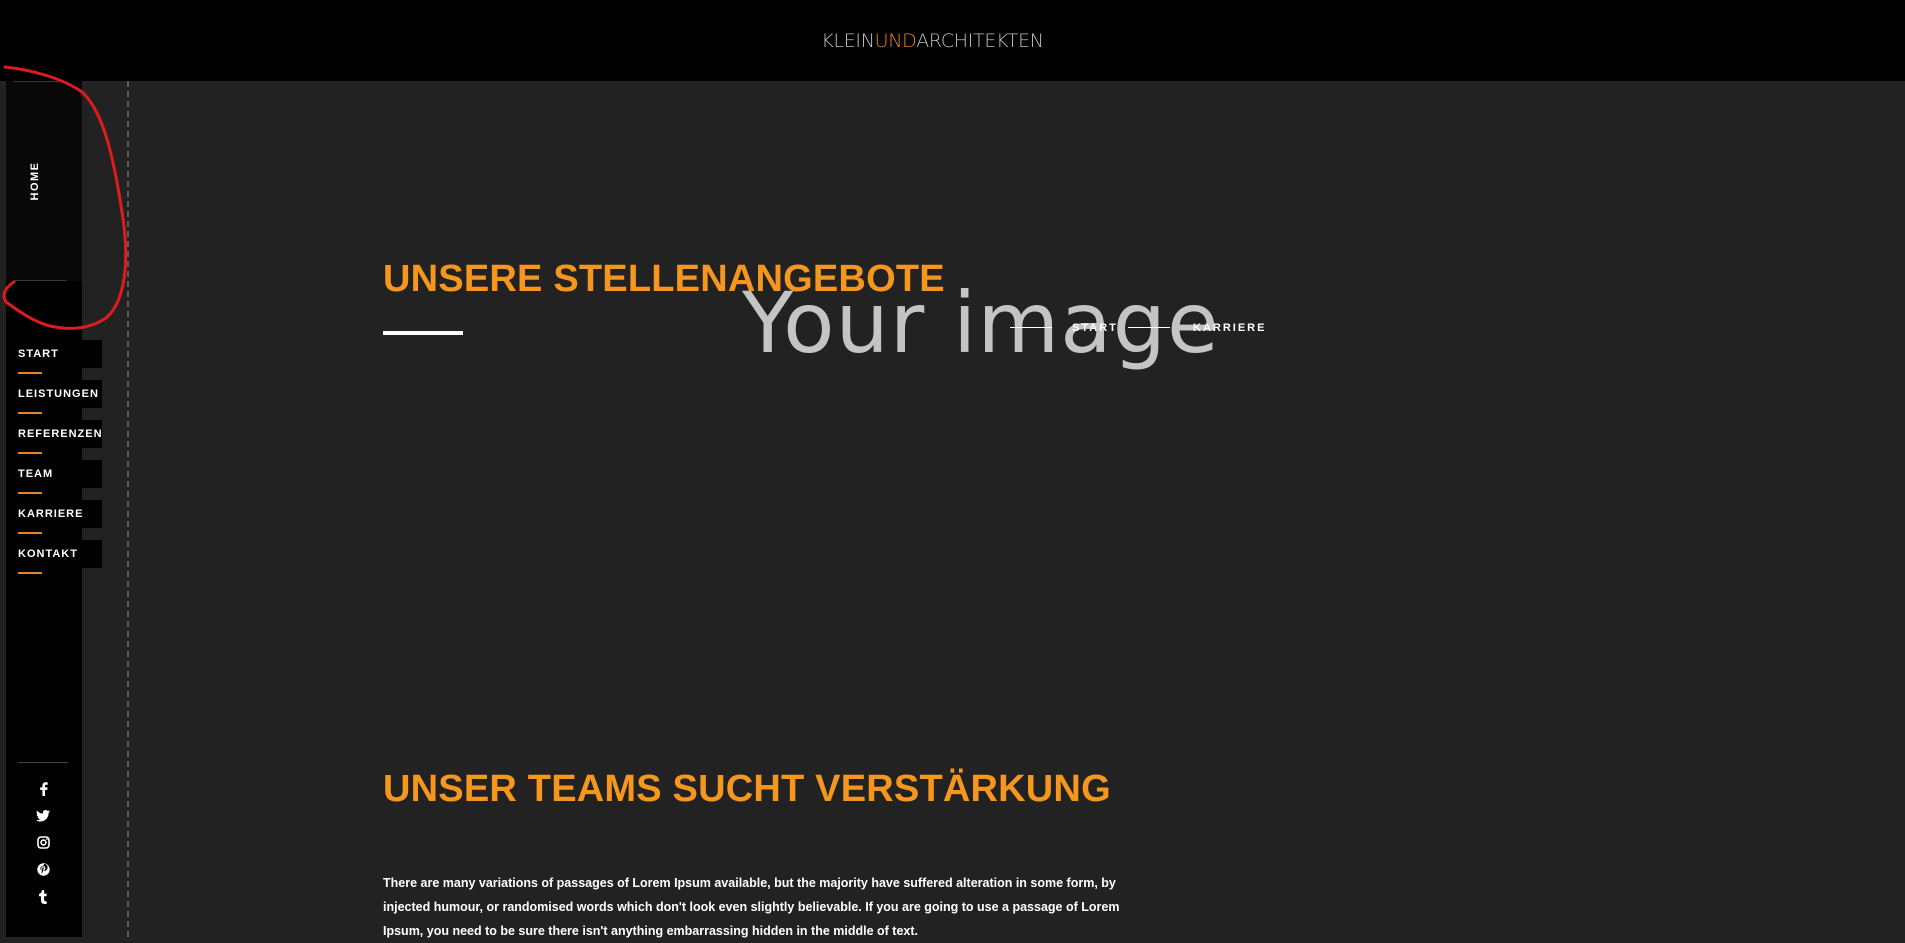 This screenshot has height=943, width=1905. What do you see at coordinates (895, 41) in the screenshot?
I see `logo-part-und: UND` at bounding box center [895, 41].